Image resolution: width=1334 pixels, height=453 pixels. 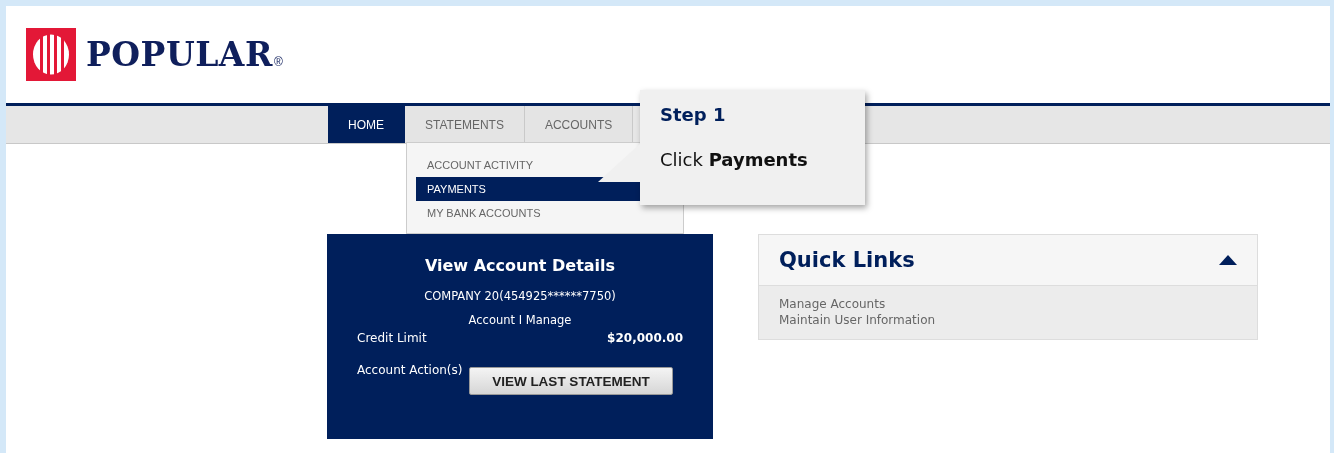 What do you see at coordinates (520, 320) in the screenshot?
I see `card-subtitle: Account I Manage` at bounding box center [520, 320].